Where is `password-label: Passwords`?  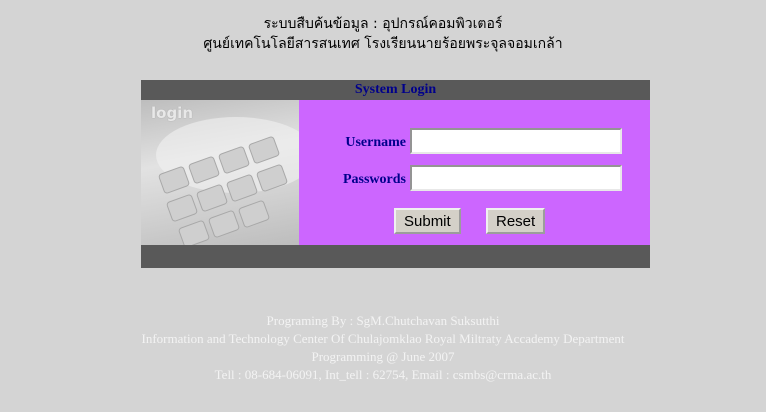 password-label: Passwords is located at coordinates (374, 179).